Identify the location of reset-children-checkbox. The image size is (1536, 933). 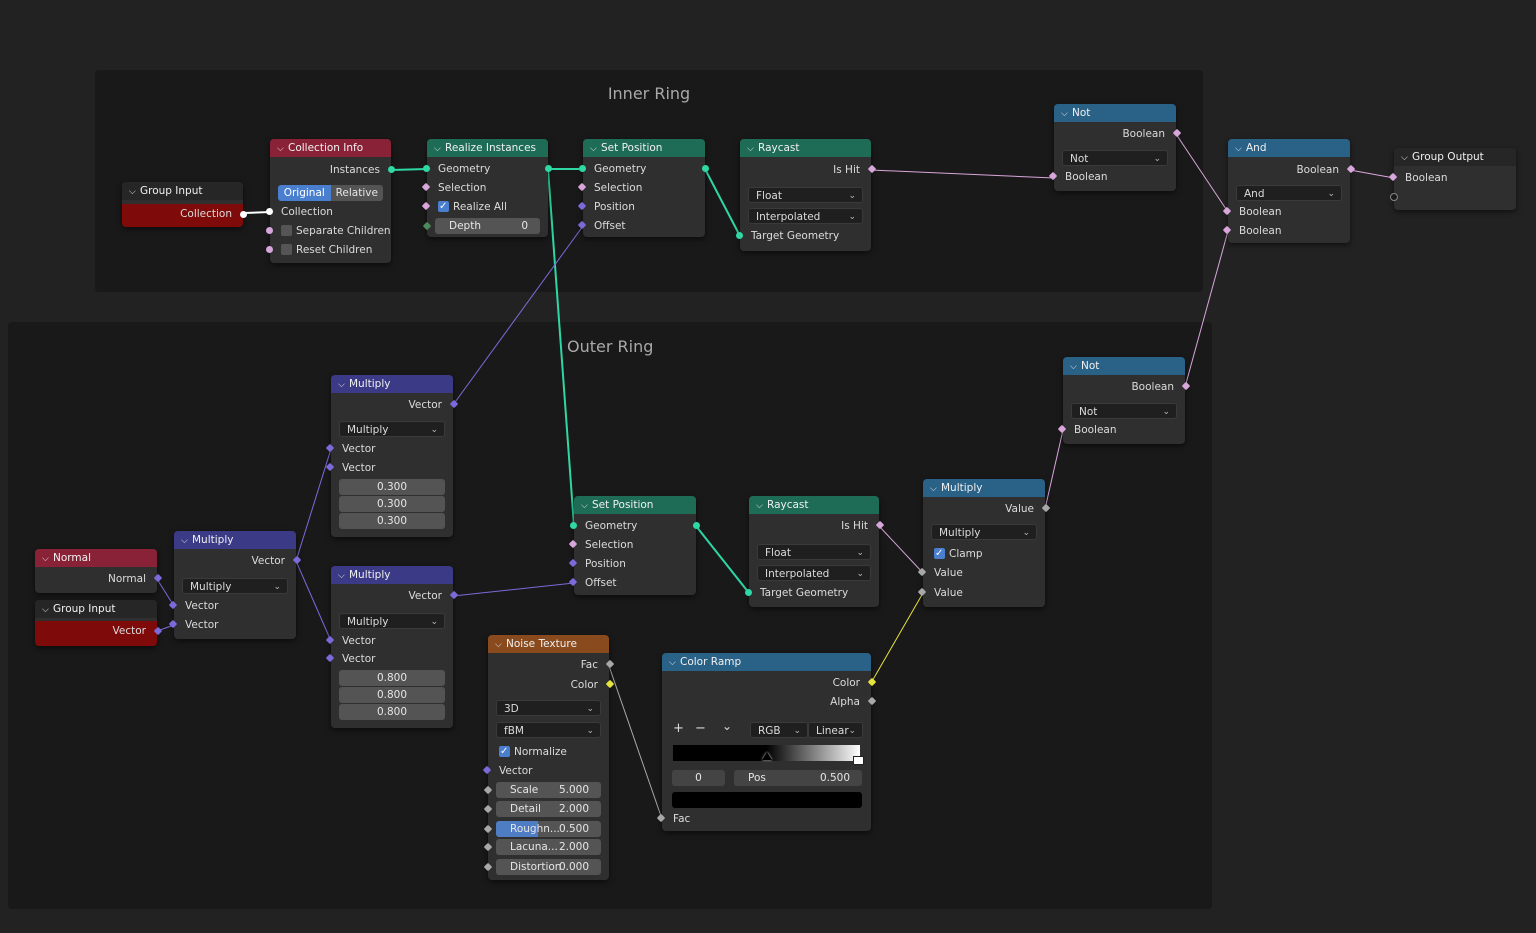
(286, 249).